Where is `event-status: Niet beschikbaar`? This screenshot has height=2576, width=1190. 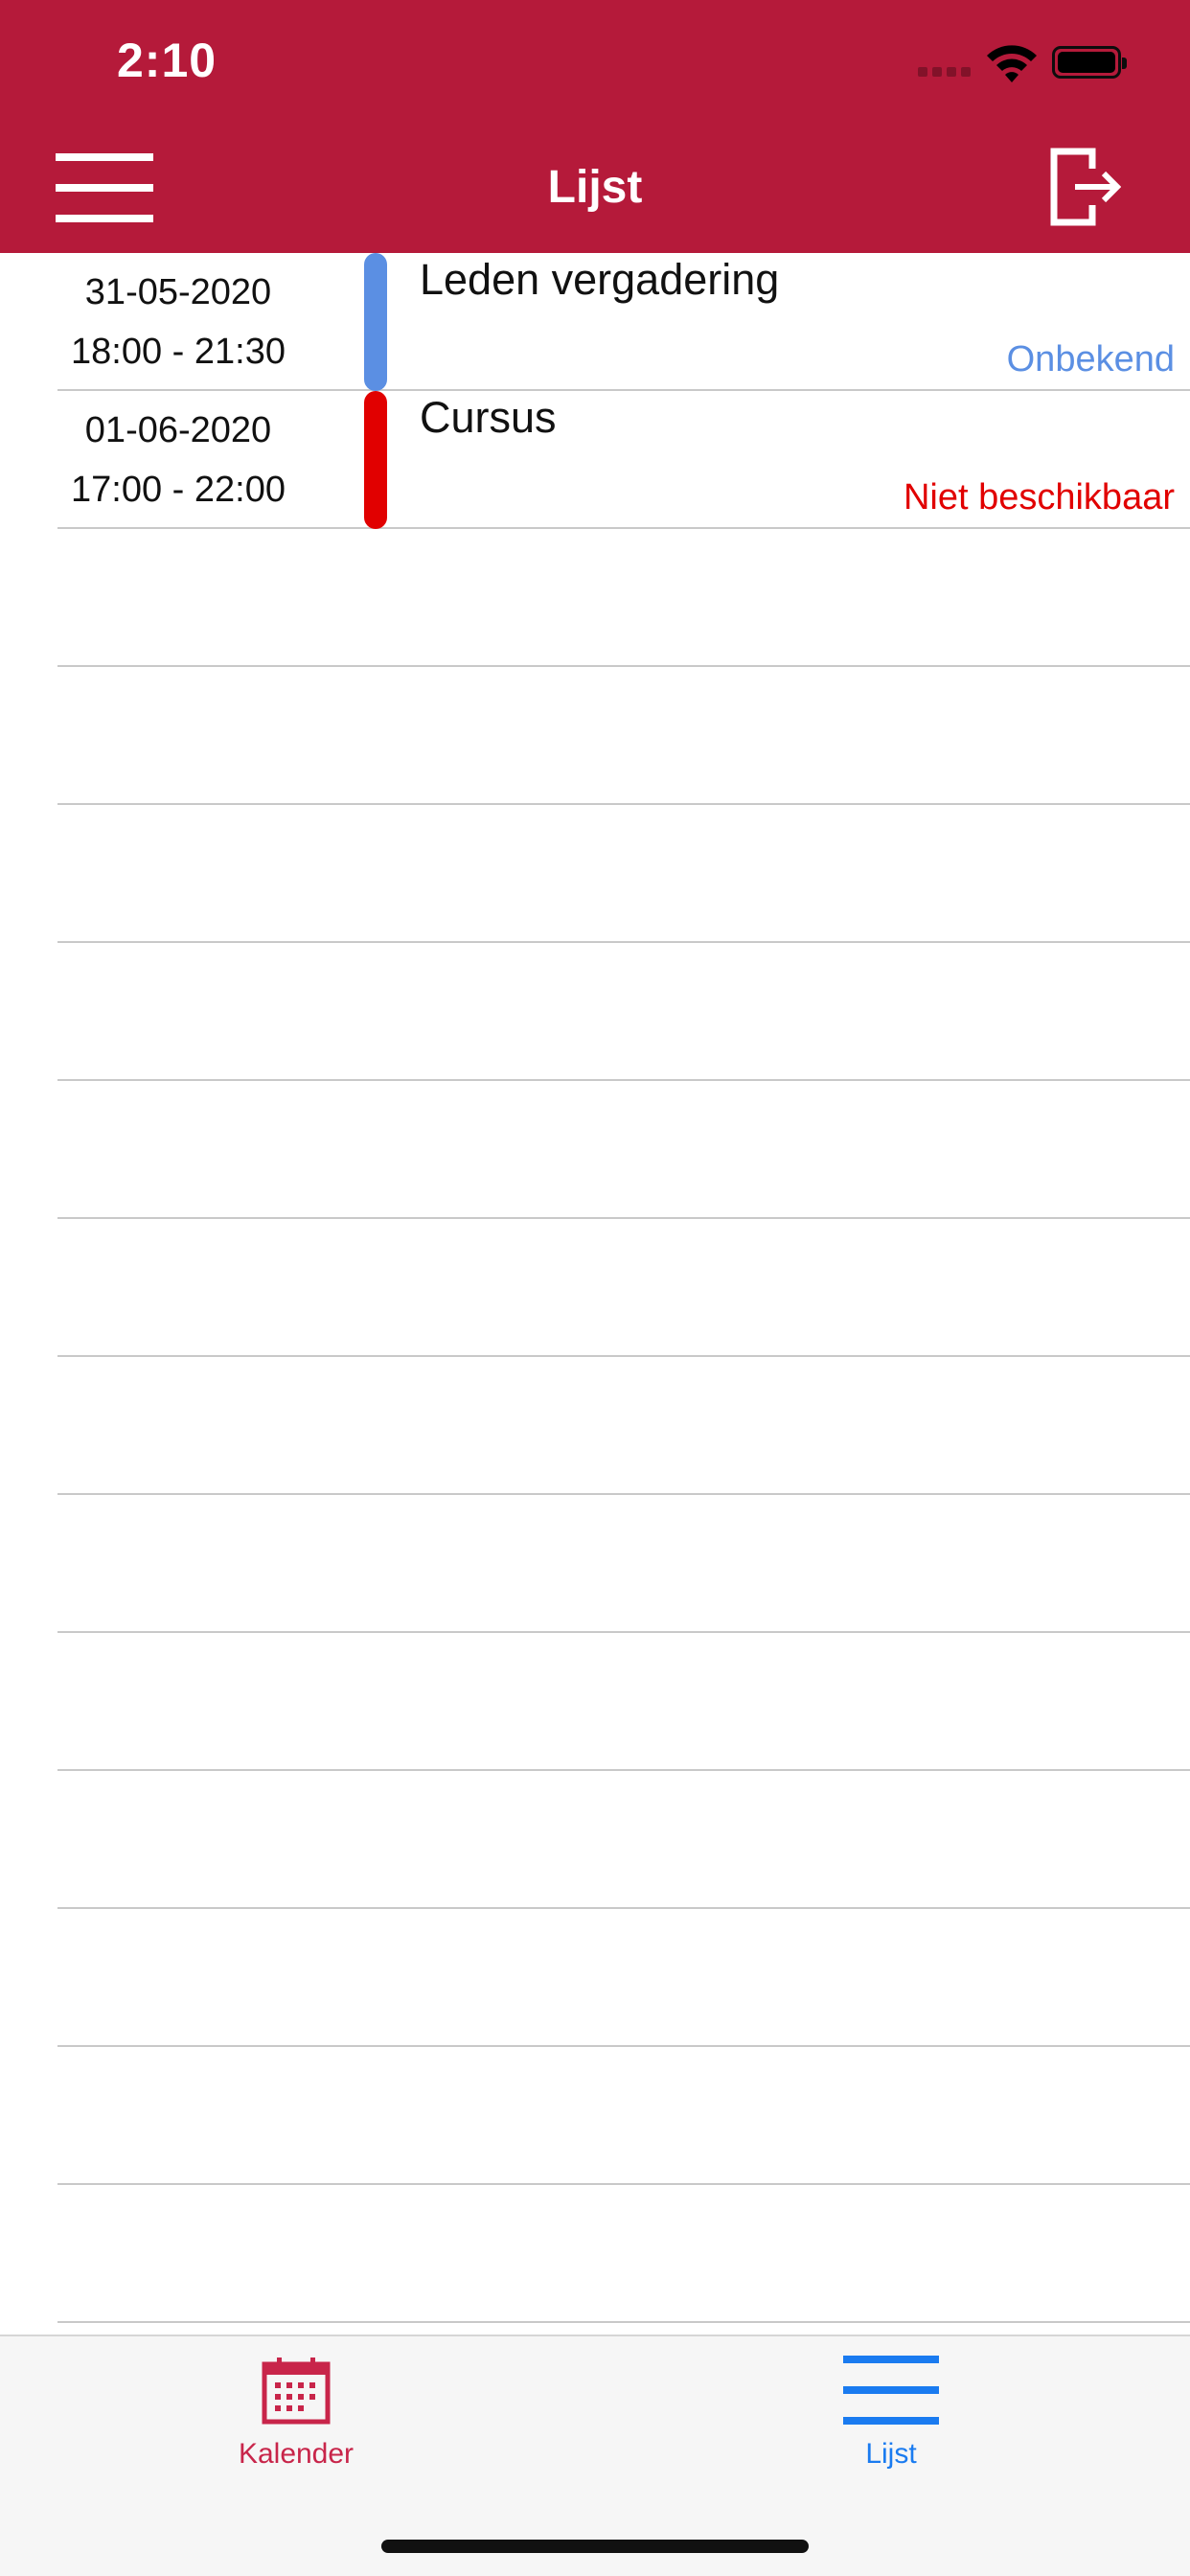
event-status: Niet beschikbaar is located at coordinates (1039, 497).